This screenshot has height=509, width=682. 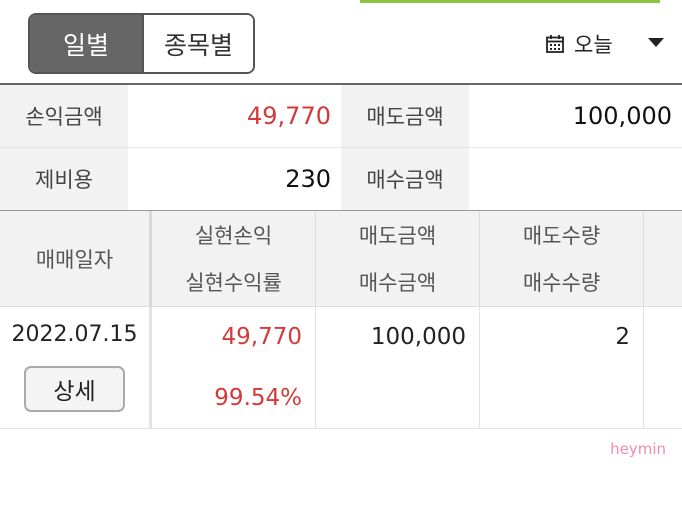 What do you see at coordinates (397, 235) in the screenshot?
I see `header-sell-amount: 매도금액` at bounding box center [397, 235].